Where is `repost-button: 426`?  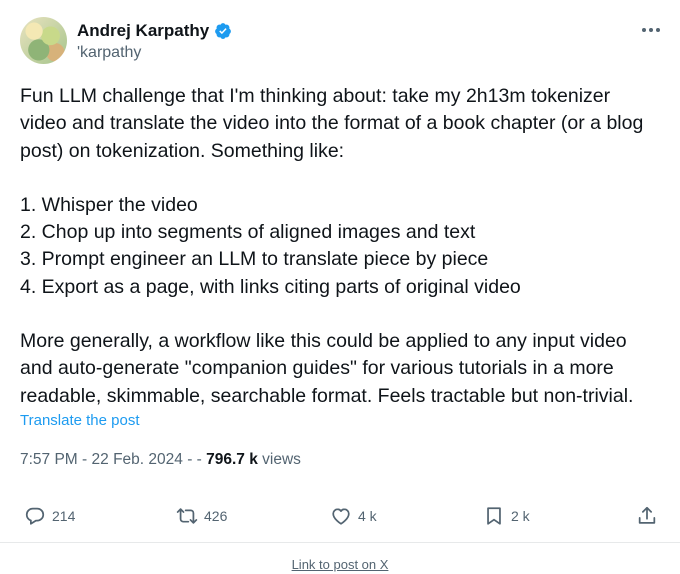
repost-button: 426 is located at coordinates (201, 516).